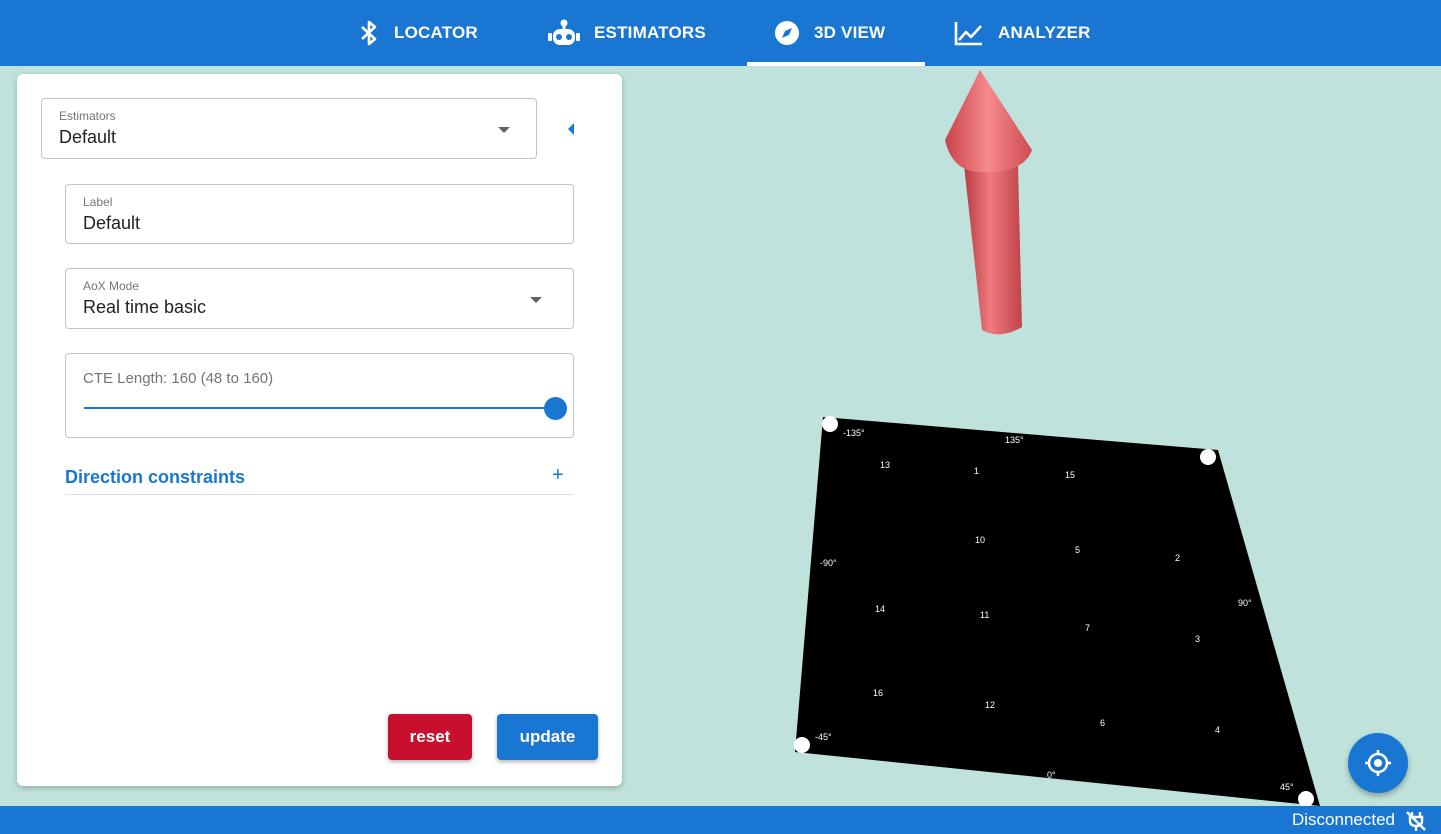 The width and height of the screenshot is (1441, 834). Describe the element at coordinates (720, 33) in the screenshot. I see `top-nav-bar: LOCATOR ESTIMATORS 3D VIEW ANALYZER` at that location.